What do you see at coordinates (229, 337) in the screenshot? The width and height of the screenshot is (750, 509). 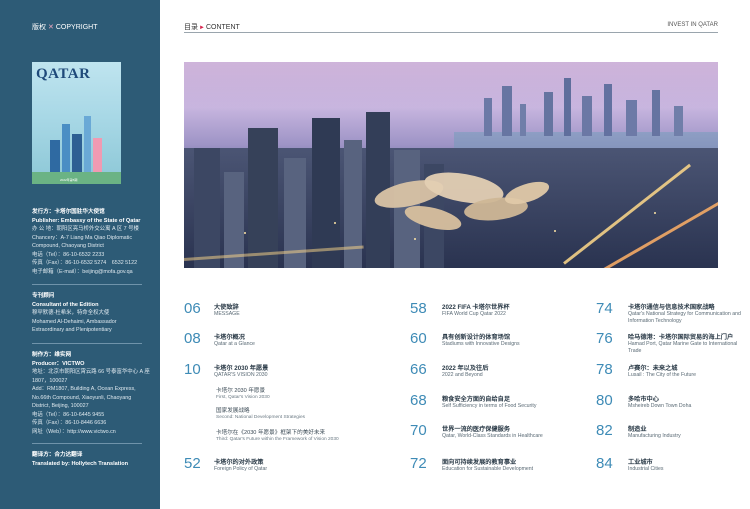 I see `toc-title-zh: 卡塔尔概况` at bounding box center [229, 337].